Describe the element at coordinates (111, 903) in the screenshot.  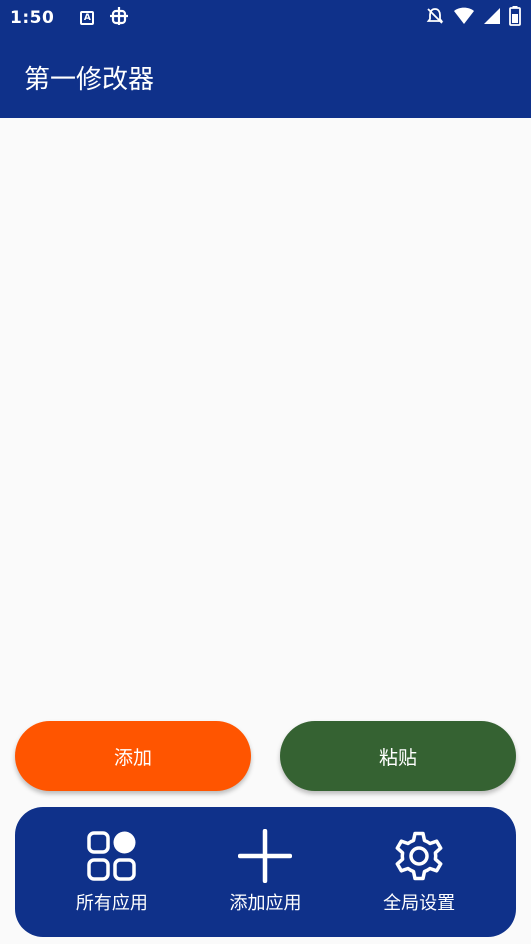
I see `nav-label: 所有应用` at that location.